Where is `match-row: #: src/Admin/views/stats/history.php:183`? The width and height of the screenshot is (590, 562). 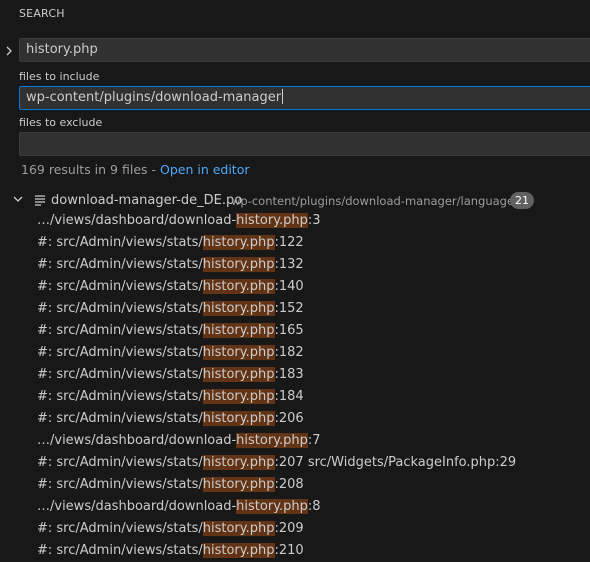 match-row: #: src/Admin/views/stats/history.php:183 is located at coordinates (295, 375).